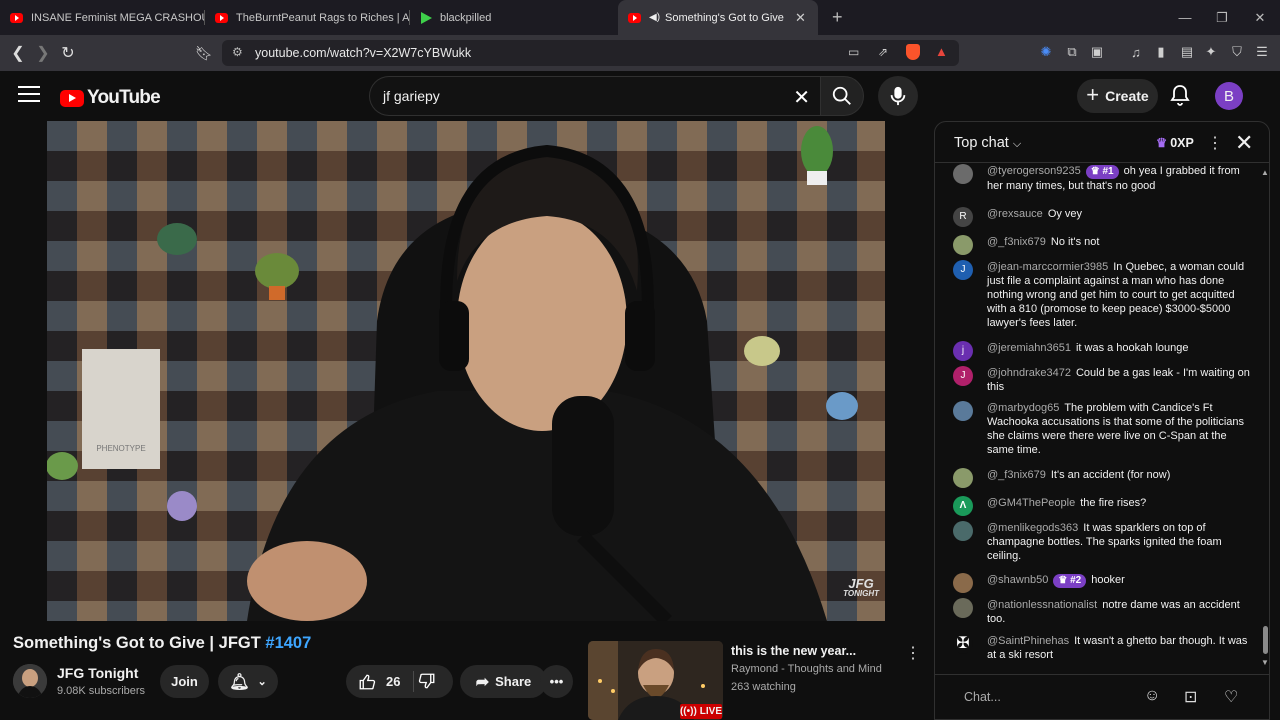 Image resolution: width=1280 pixels, height=720 pixels. I want to click on share-button: ➦ Share, so click(503, 681).